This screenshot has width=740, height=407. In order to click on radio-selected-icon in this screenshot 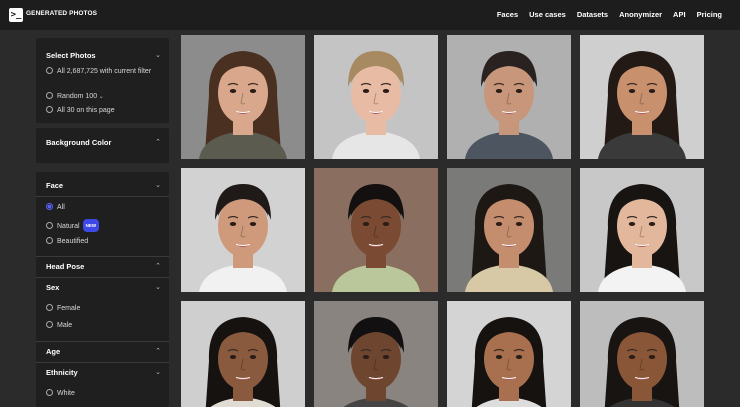, I will do `click(49, 206)`.